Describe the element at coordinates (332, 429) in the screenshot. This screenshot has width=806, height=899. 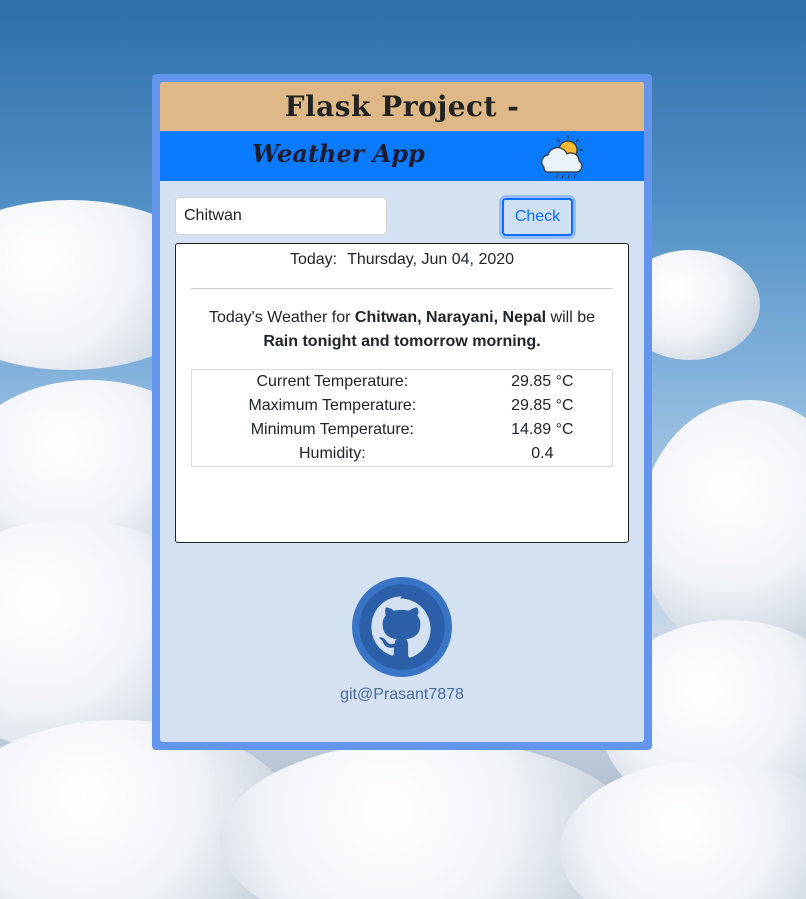
I see `stat-label: Minimum Temperature:` at that location.